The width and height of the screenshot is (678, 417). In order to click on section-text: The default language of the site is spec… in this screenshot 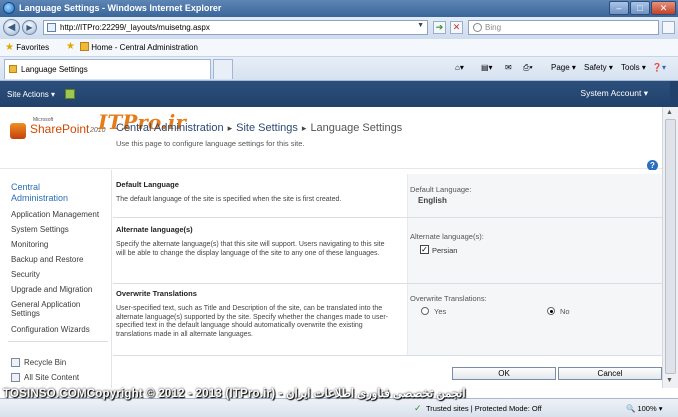, I will do `click(229, 199)`.